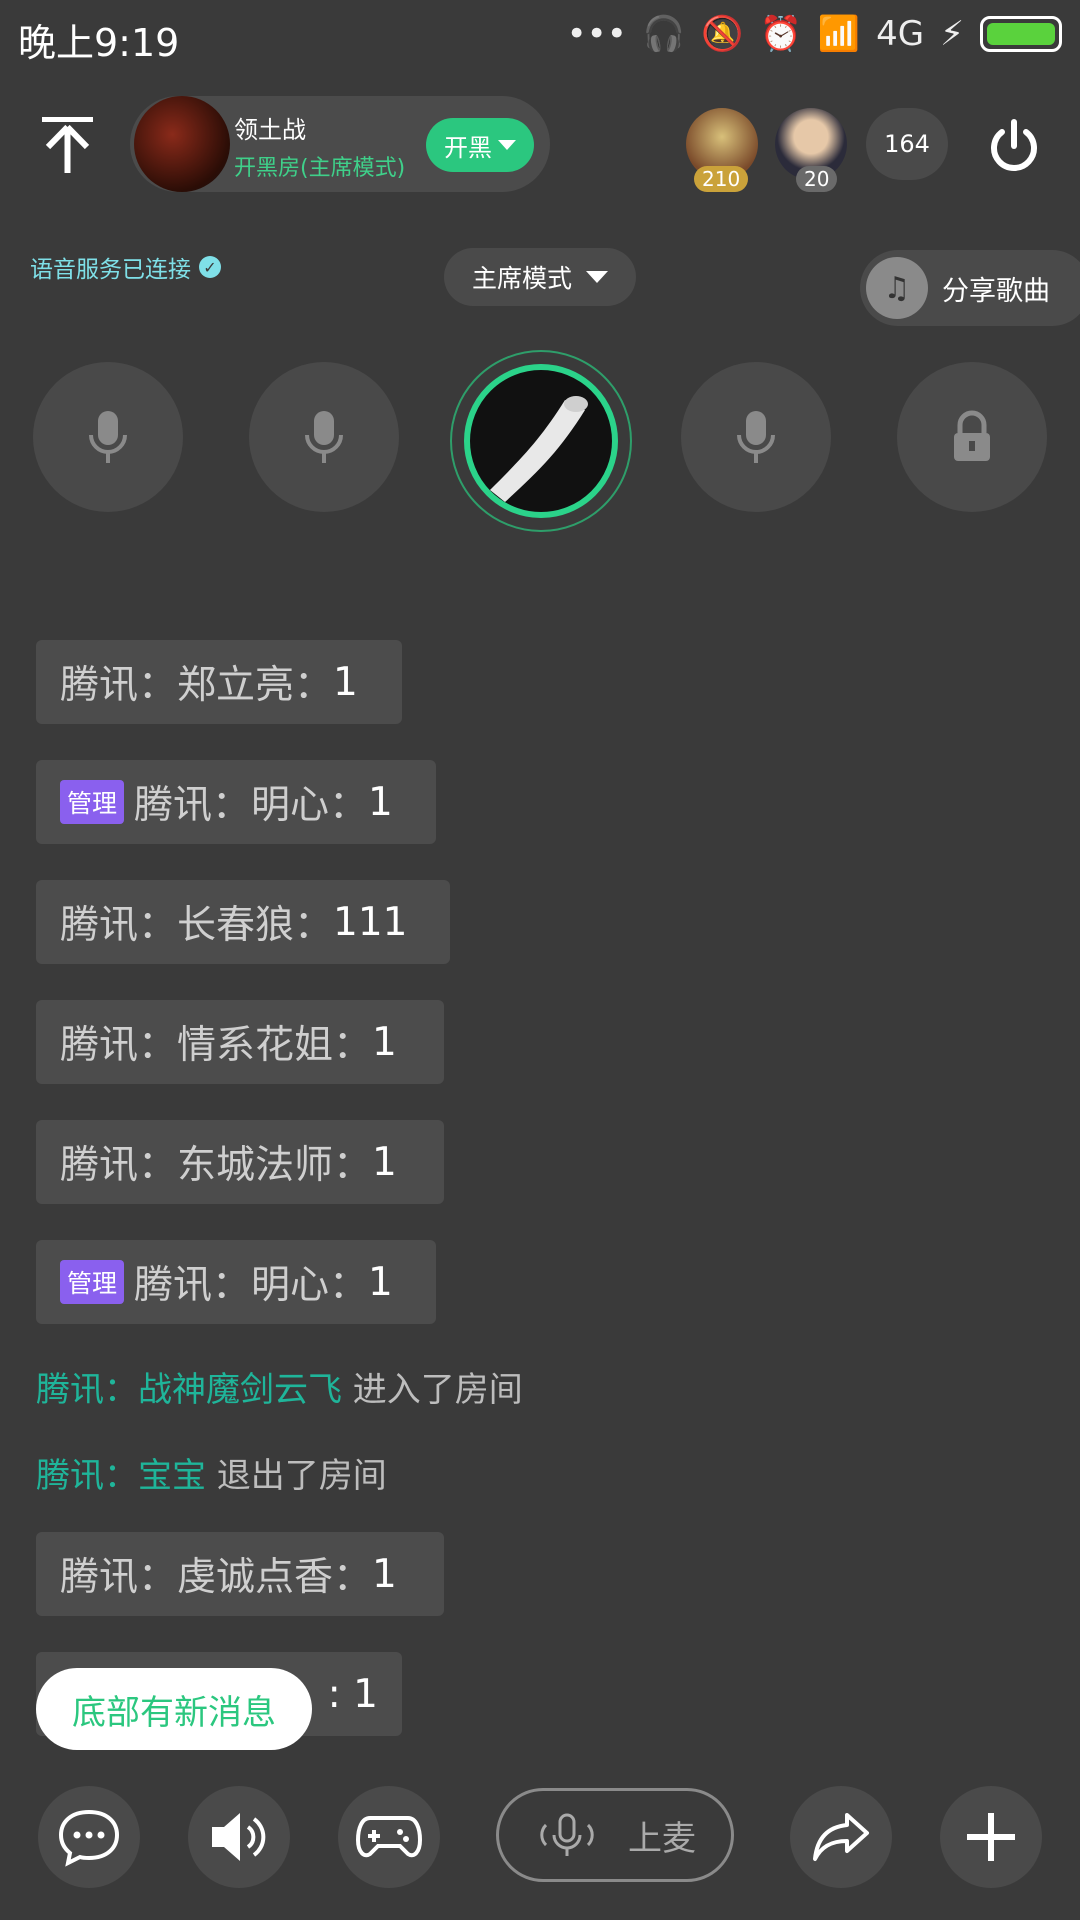  What do you see at coordinates (780, 34) in the screenshot?
I see `alarm-icon: ⏰` at bounding box center [780, 34].